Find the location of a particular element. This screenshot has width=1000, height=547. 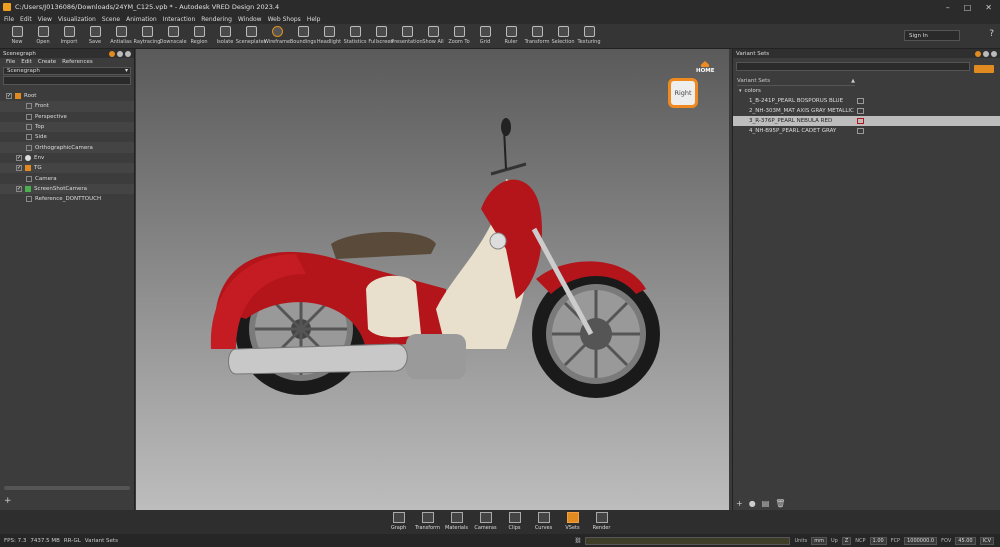

tree-node-orthographic-camera: OrthographicCamera is located at coordinates (67, 147).